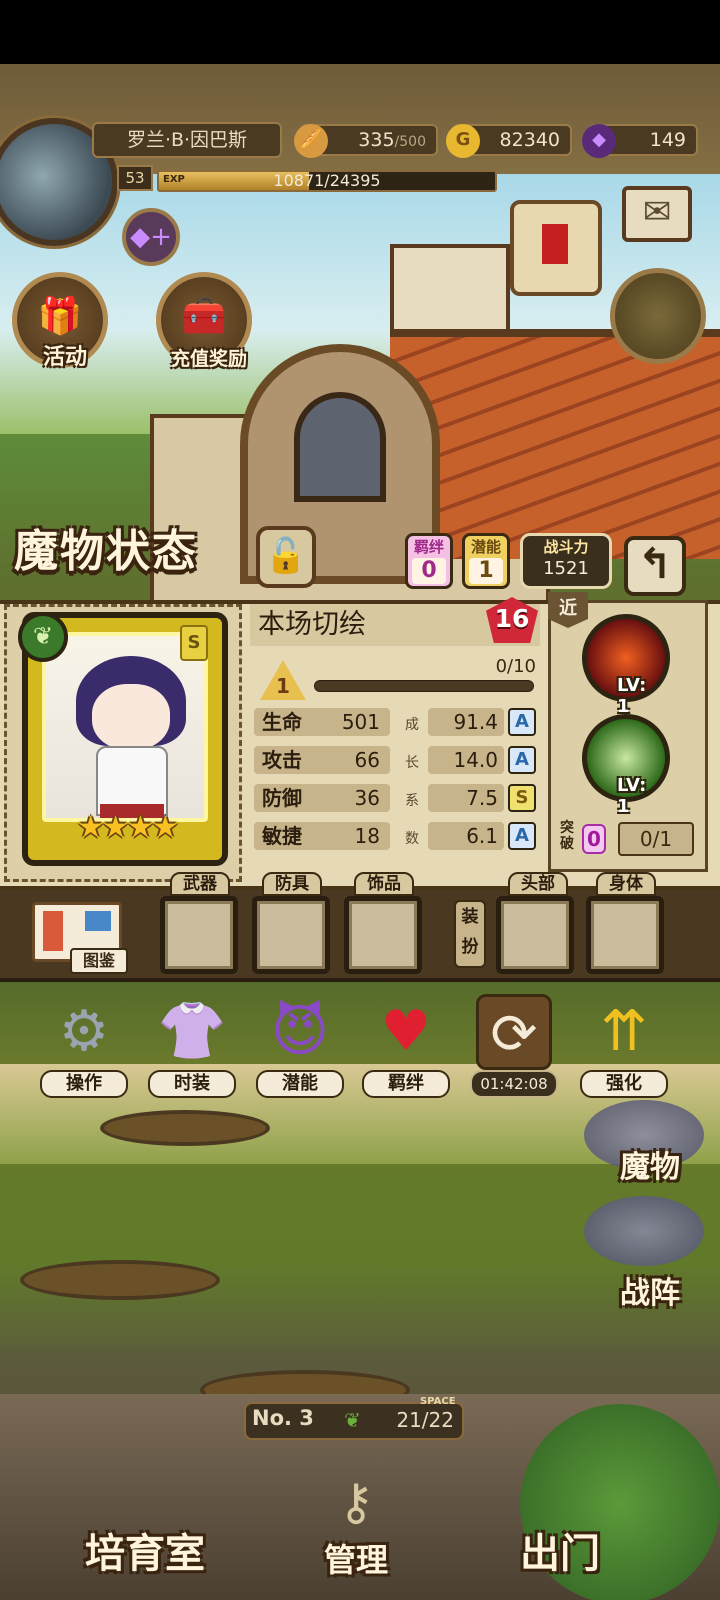  What do you see at coordinates (425, 1420) in the screenshot?
I see `room-capacity: 21/22` at bounding box center [425, 1420].